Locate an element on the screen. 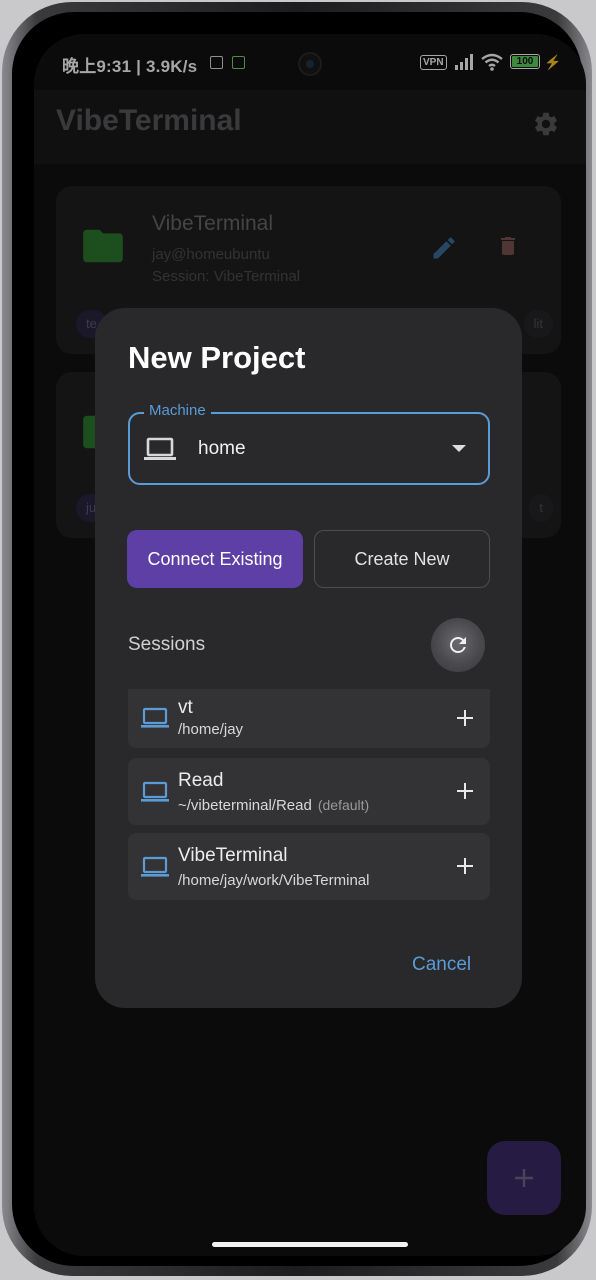  session-path-text: /home/jay is located at coordinates (211, 729).